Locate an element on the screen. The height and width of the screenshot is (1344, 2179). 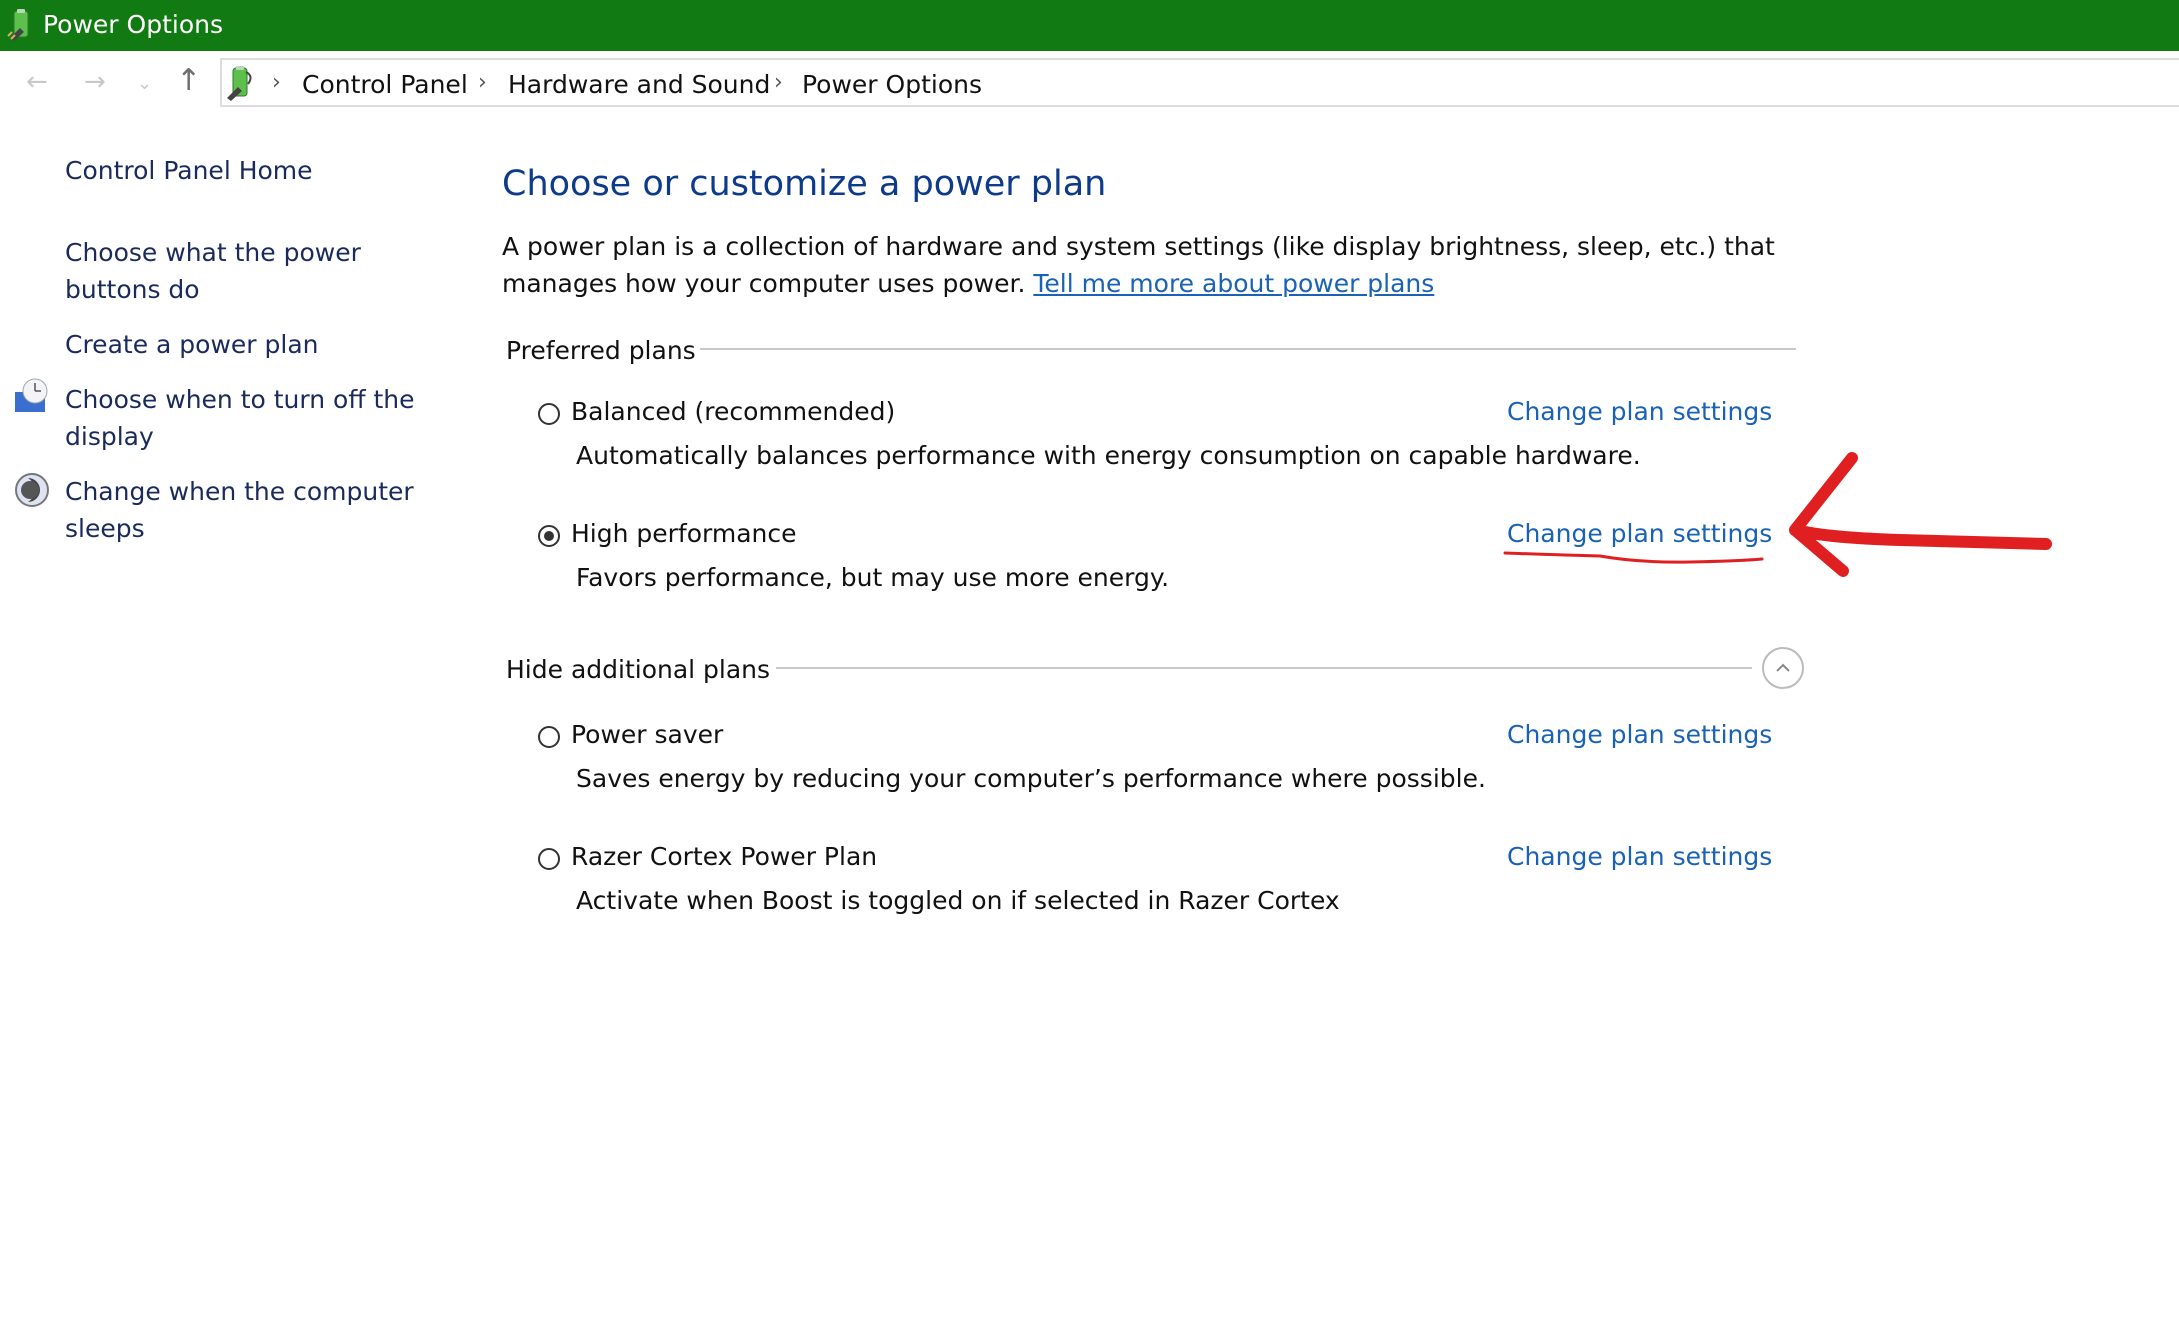
forward-button: → is located at coordinates (95, 82).